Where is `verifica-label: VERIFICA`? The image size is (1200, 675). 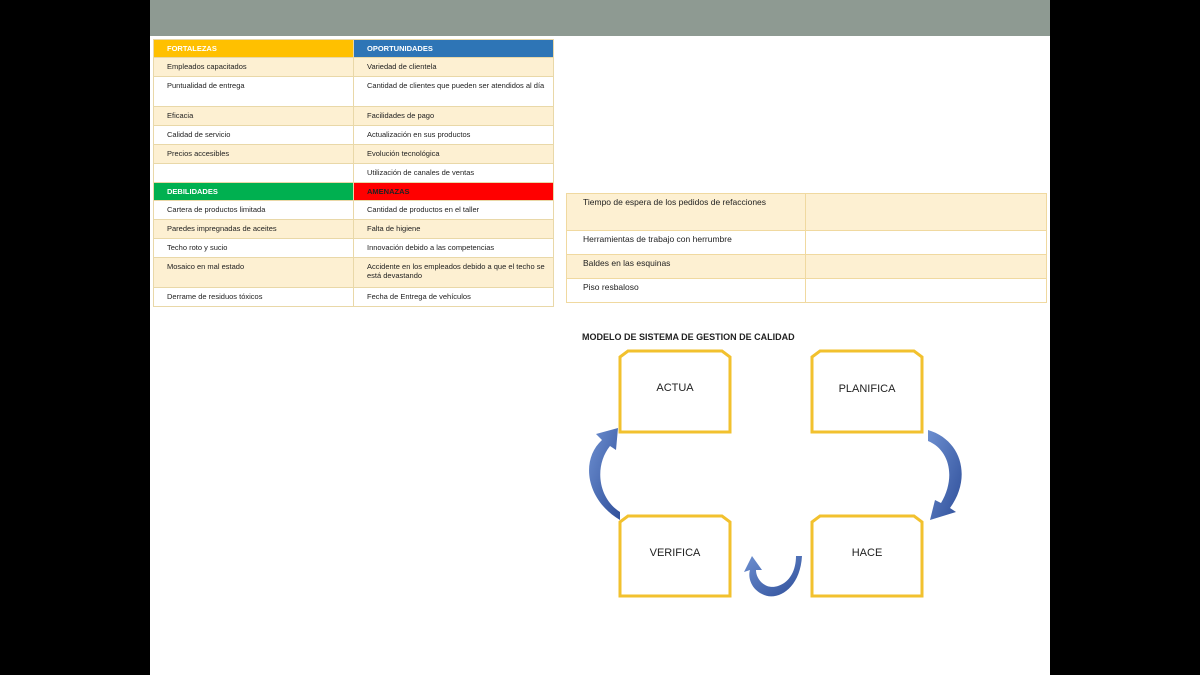 verifica-label: VERIFICA is located at coordinates (675, 553).